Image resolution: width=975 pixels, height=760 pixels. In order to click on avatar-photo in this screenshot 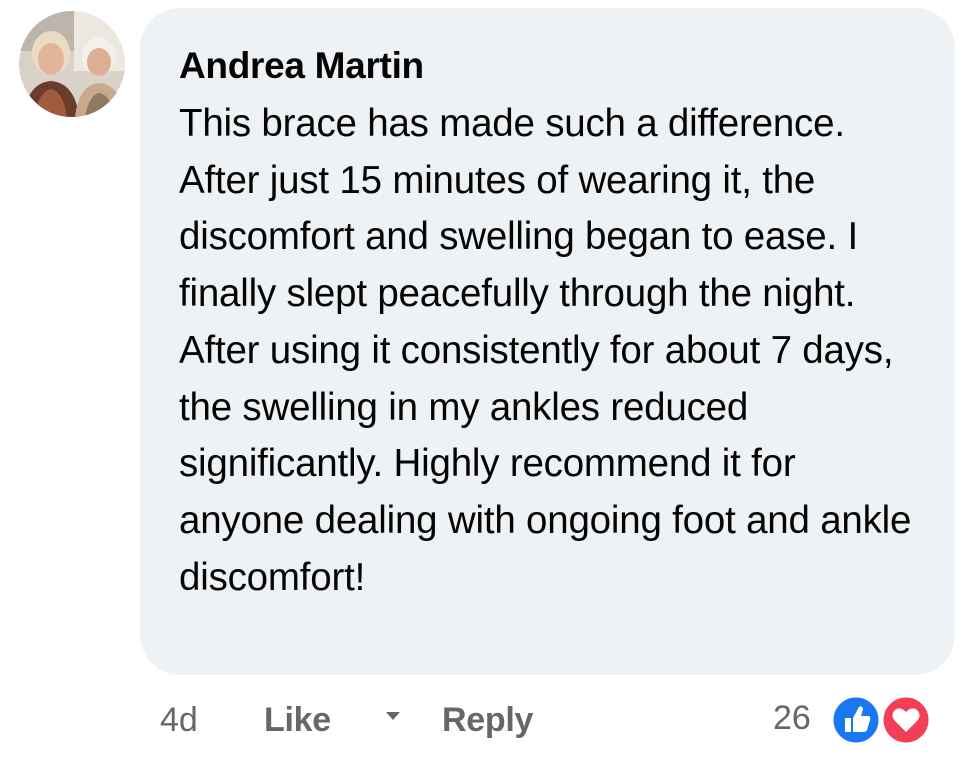, I will do `click(72, 64)`.